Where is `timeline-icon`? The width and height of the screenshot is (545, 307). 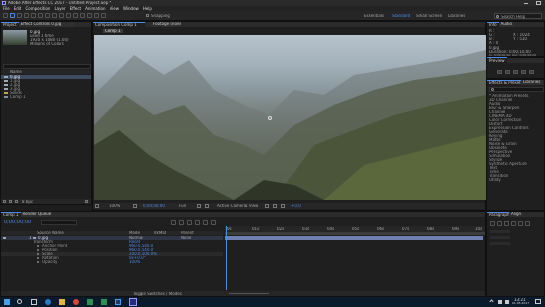
timeline-icon is located at coordinates (275, 206).